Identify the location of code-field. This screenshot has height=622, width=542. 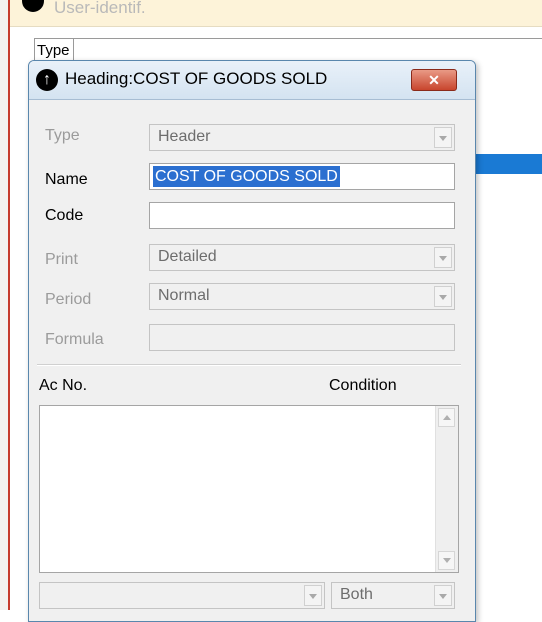
(302, 215).